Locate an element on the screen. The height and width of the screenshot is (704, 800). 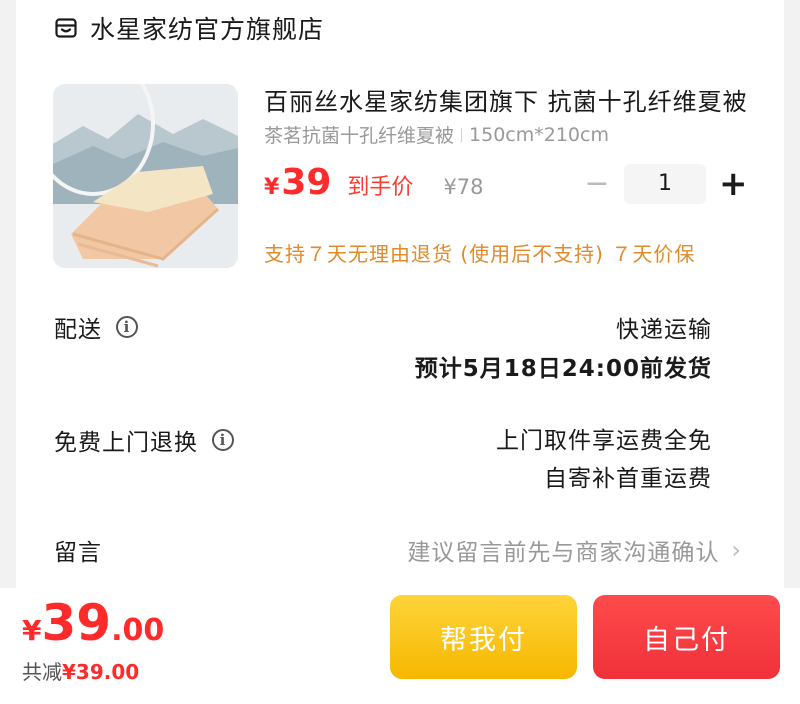
message-label: 留言 is located at coordinates (78, 550).